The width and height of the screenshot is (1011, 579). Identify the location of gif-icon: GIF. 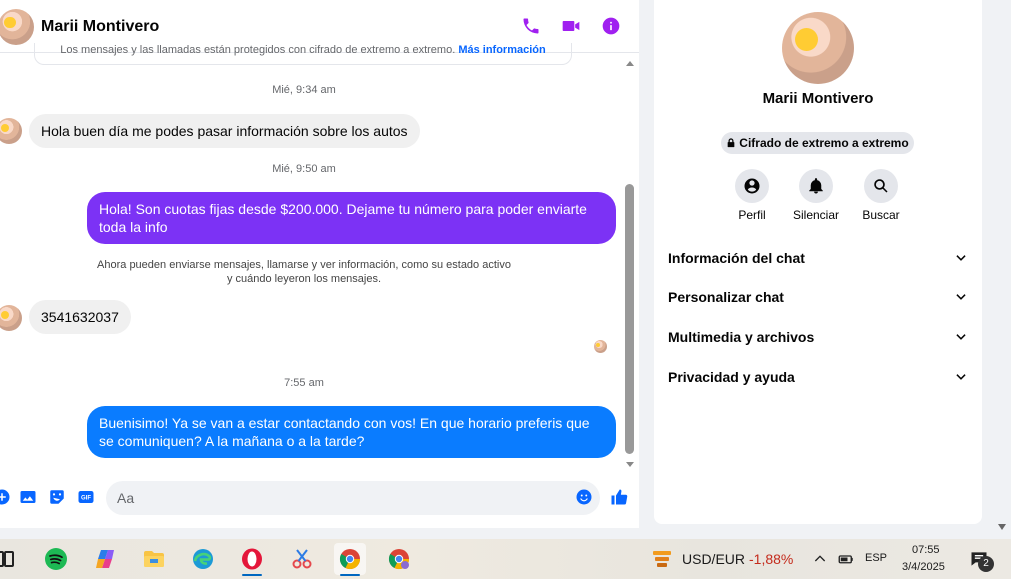
(86, 497).